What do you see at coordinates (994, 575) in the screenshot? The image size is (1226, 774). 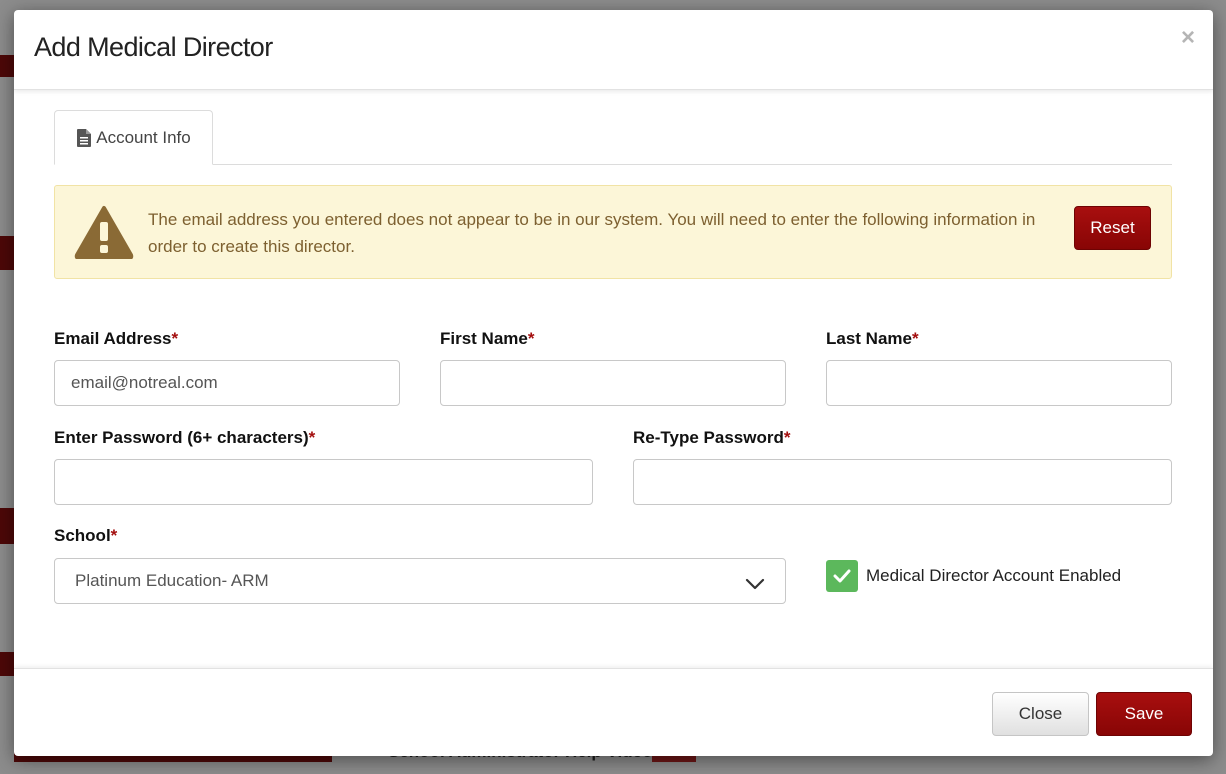 I see `account-enabled-label: Medical Director Account Enabled` at bounding box center [994, 575].